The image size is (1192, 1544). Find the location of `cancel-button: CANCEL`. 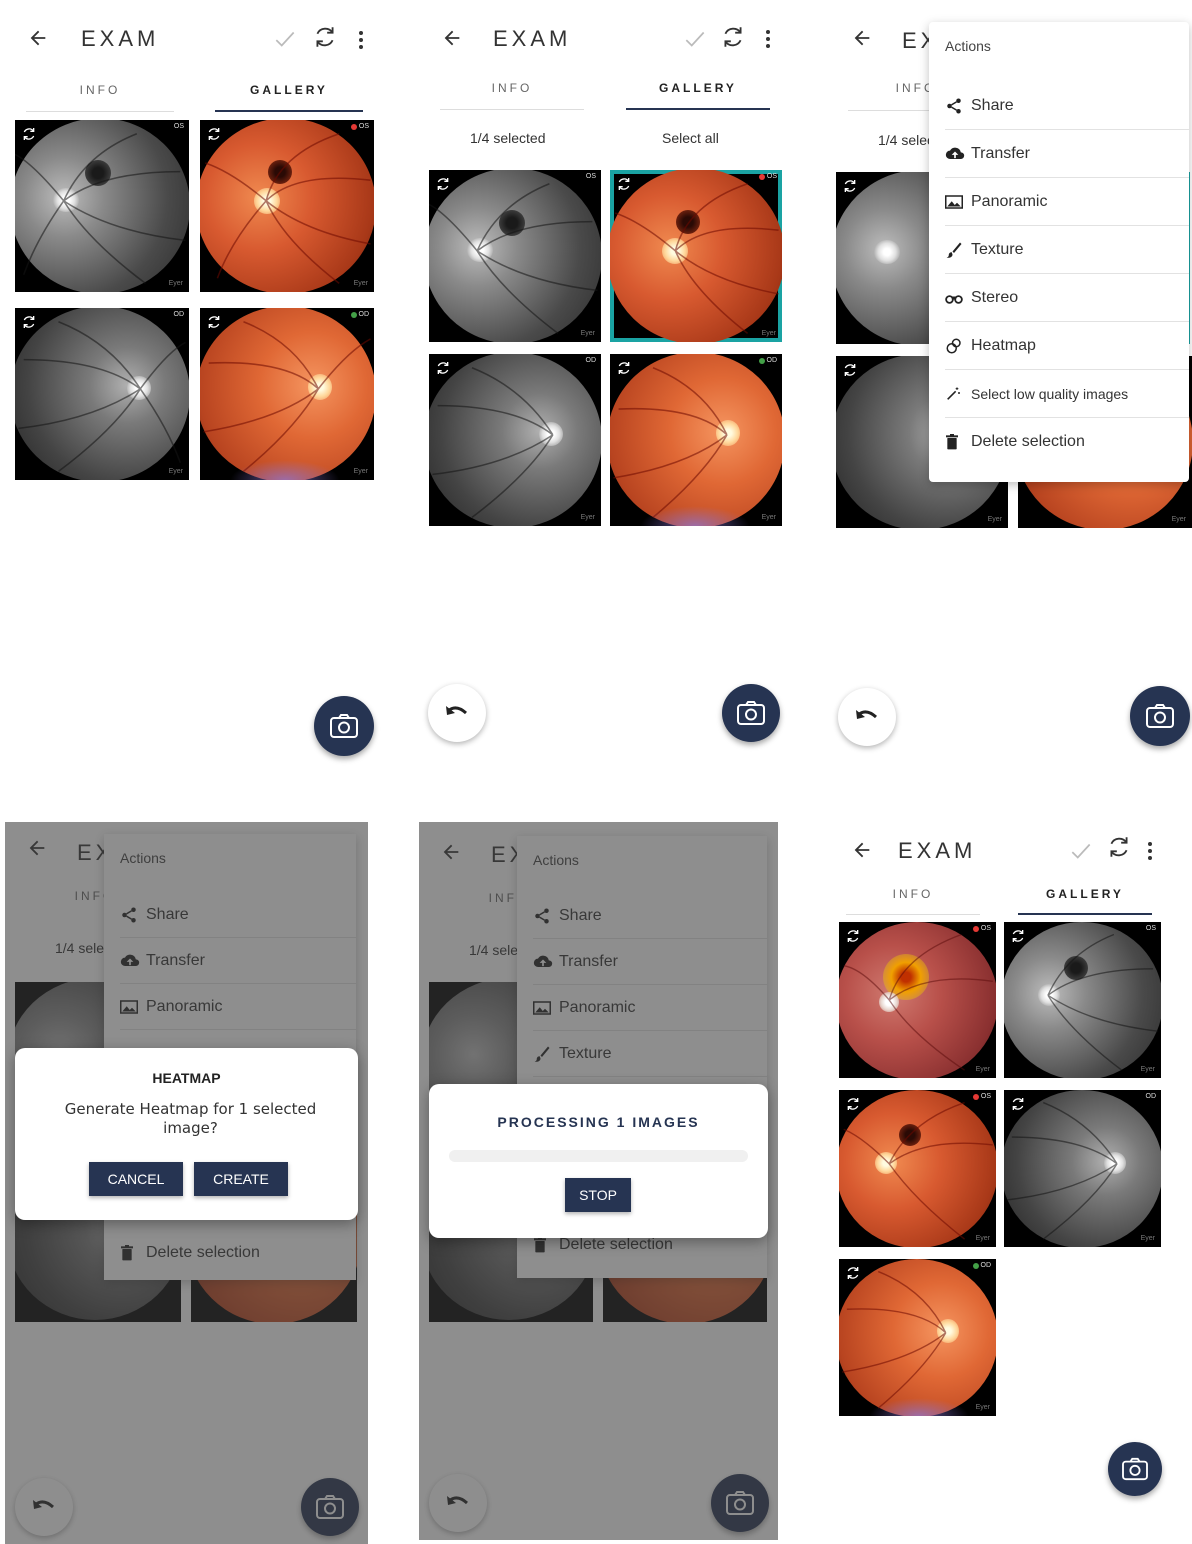

cancel-button: CANCEL is located at coordinates (136, 1179).